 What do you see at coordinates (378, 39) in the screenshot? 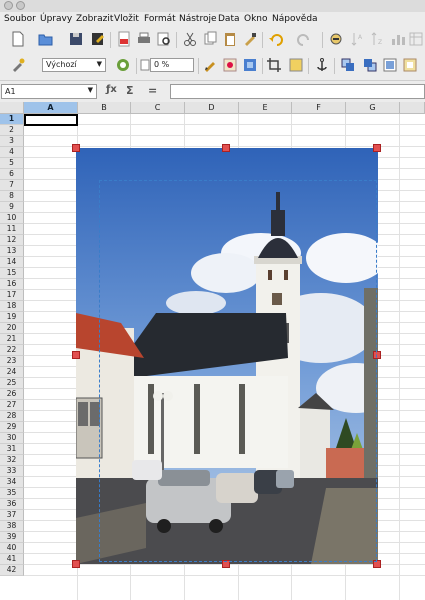
I see `sort-descending-icon: Z` at bounding box center [378, 39].